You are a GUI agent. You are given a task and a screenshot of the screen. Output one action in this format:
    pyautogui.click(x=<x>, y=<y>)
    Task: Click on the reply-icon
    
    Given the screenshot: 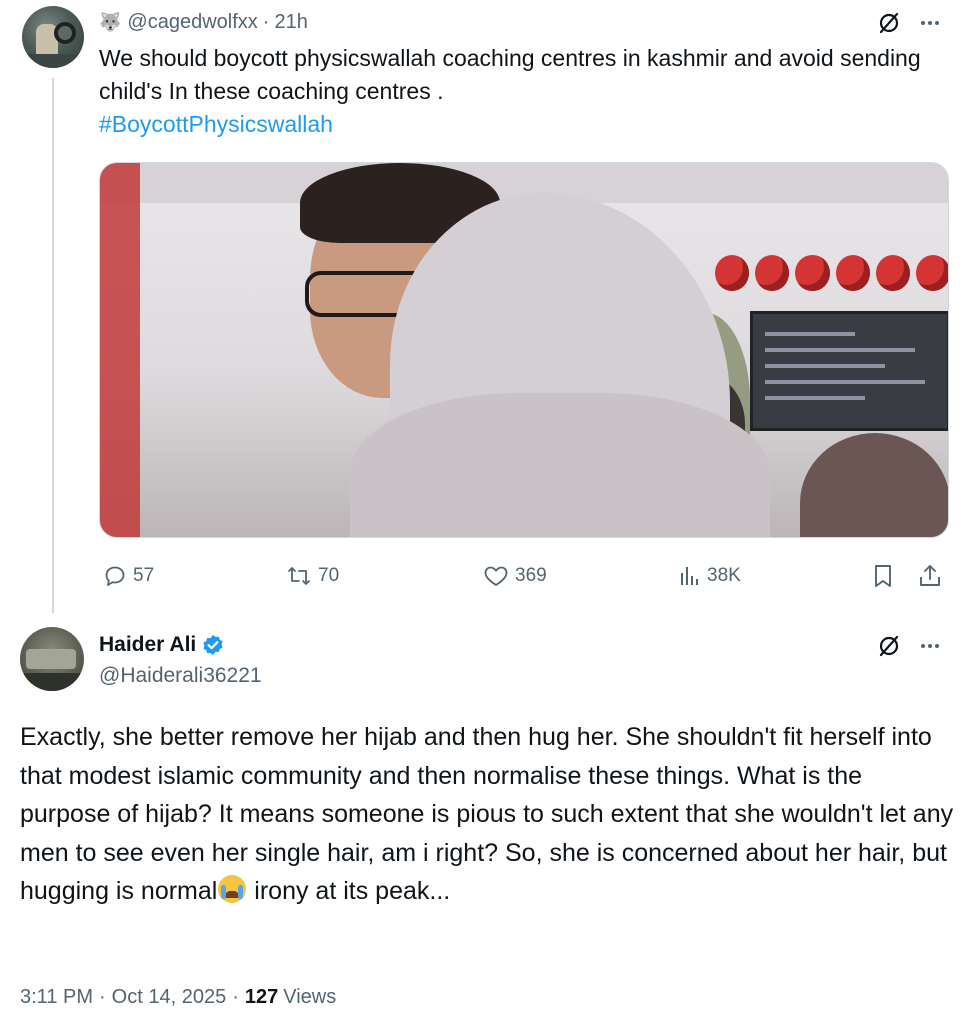 What is the action you would take?
    pyautogui.click(x=115, y=576)
    